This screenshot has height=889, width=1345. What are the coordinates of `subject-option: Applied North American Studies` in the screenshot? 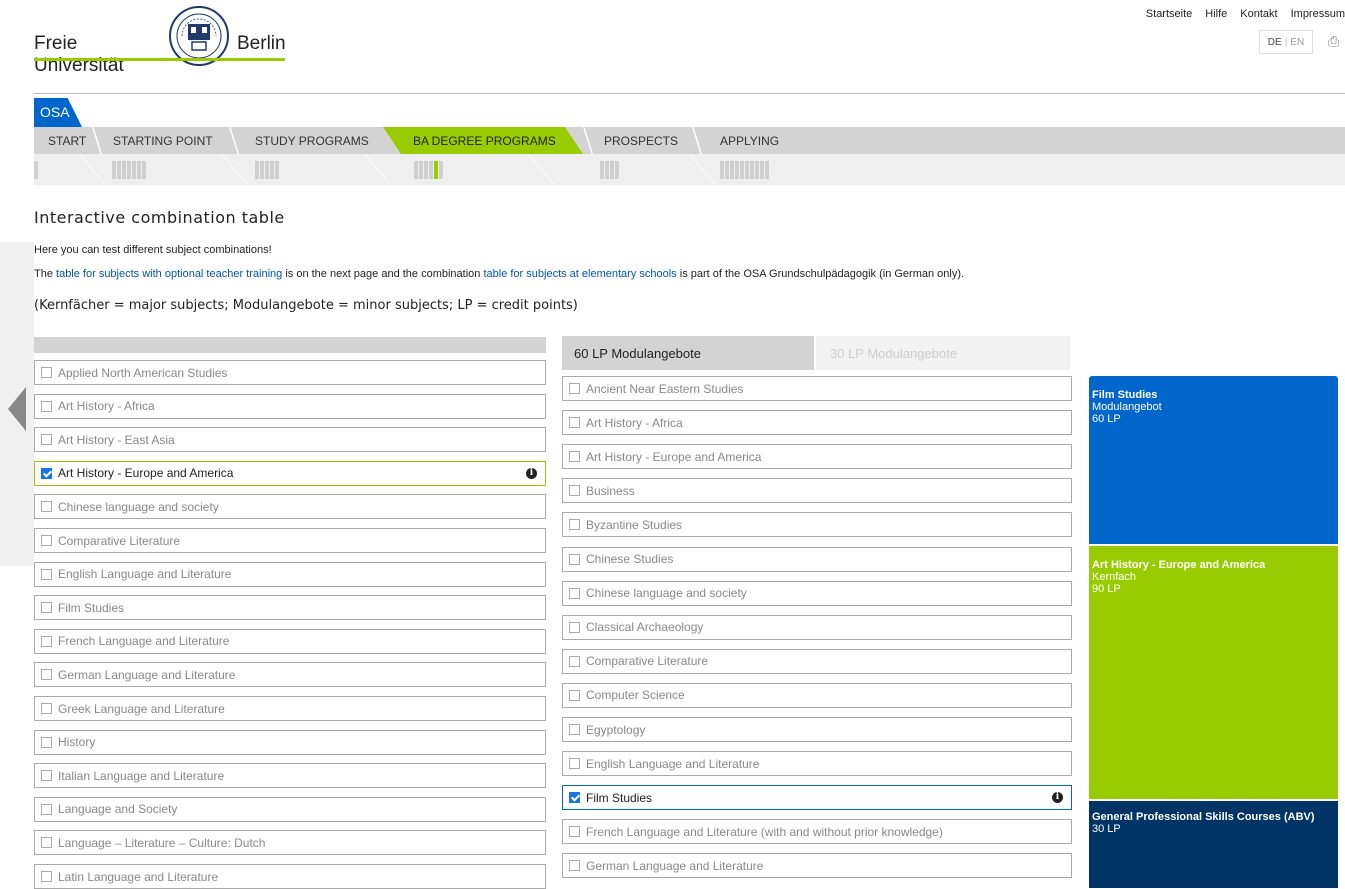 It's located at (290, 372).